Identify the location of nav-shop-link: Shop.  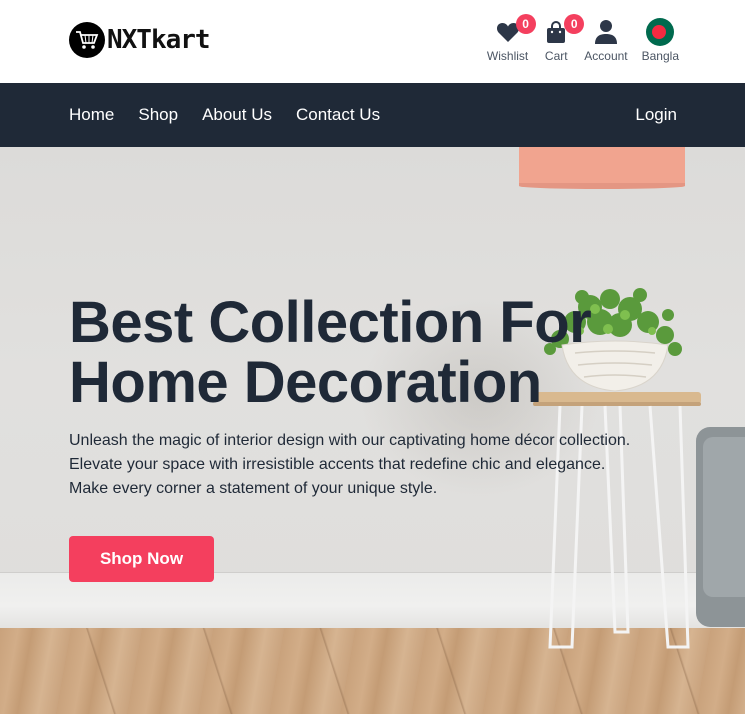
(158, 115).